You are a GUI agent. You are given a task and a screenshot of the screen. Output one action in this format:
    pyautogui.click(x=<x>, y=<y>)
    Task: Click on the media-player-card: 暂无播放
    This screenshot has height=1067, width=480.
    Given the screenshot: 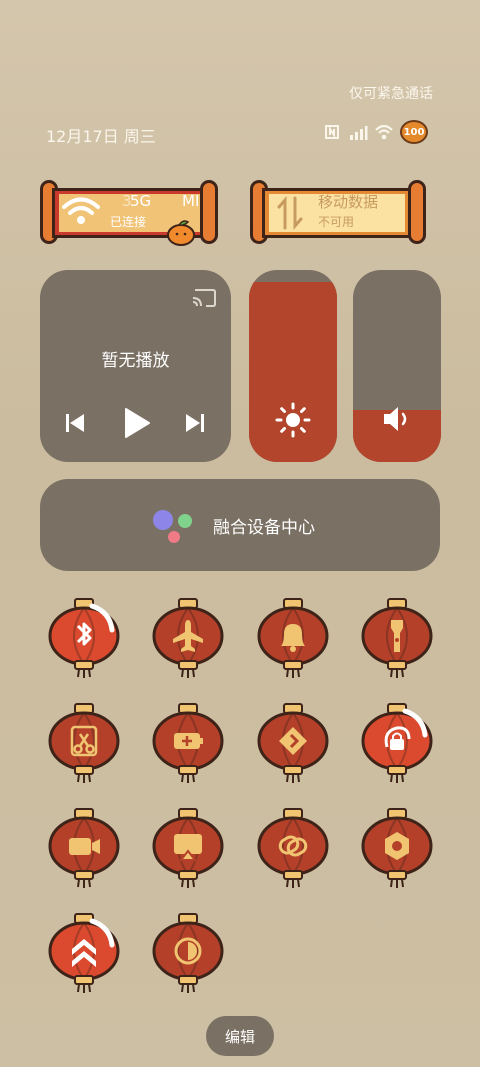 What is the action you would take?
    pyautogui.click(x=135, y=366)
    